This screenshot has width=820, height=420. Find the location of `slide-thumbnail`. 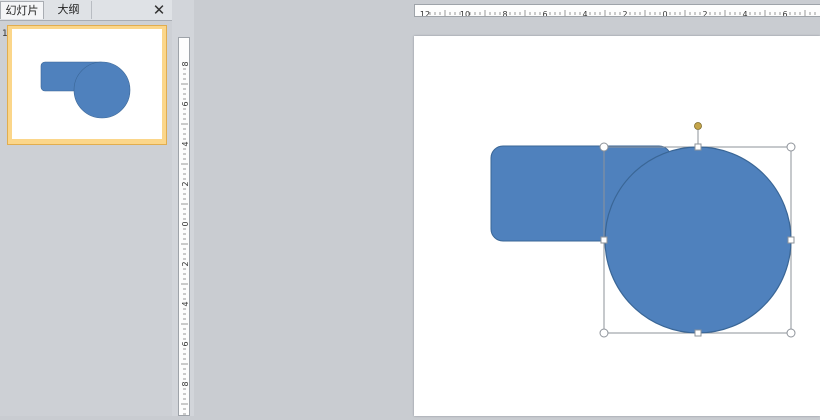

slide-thumbnail is located at coordinates (87, 85).